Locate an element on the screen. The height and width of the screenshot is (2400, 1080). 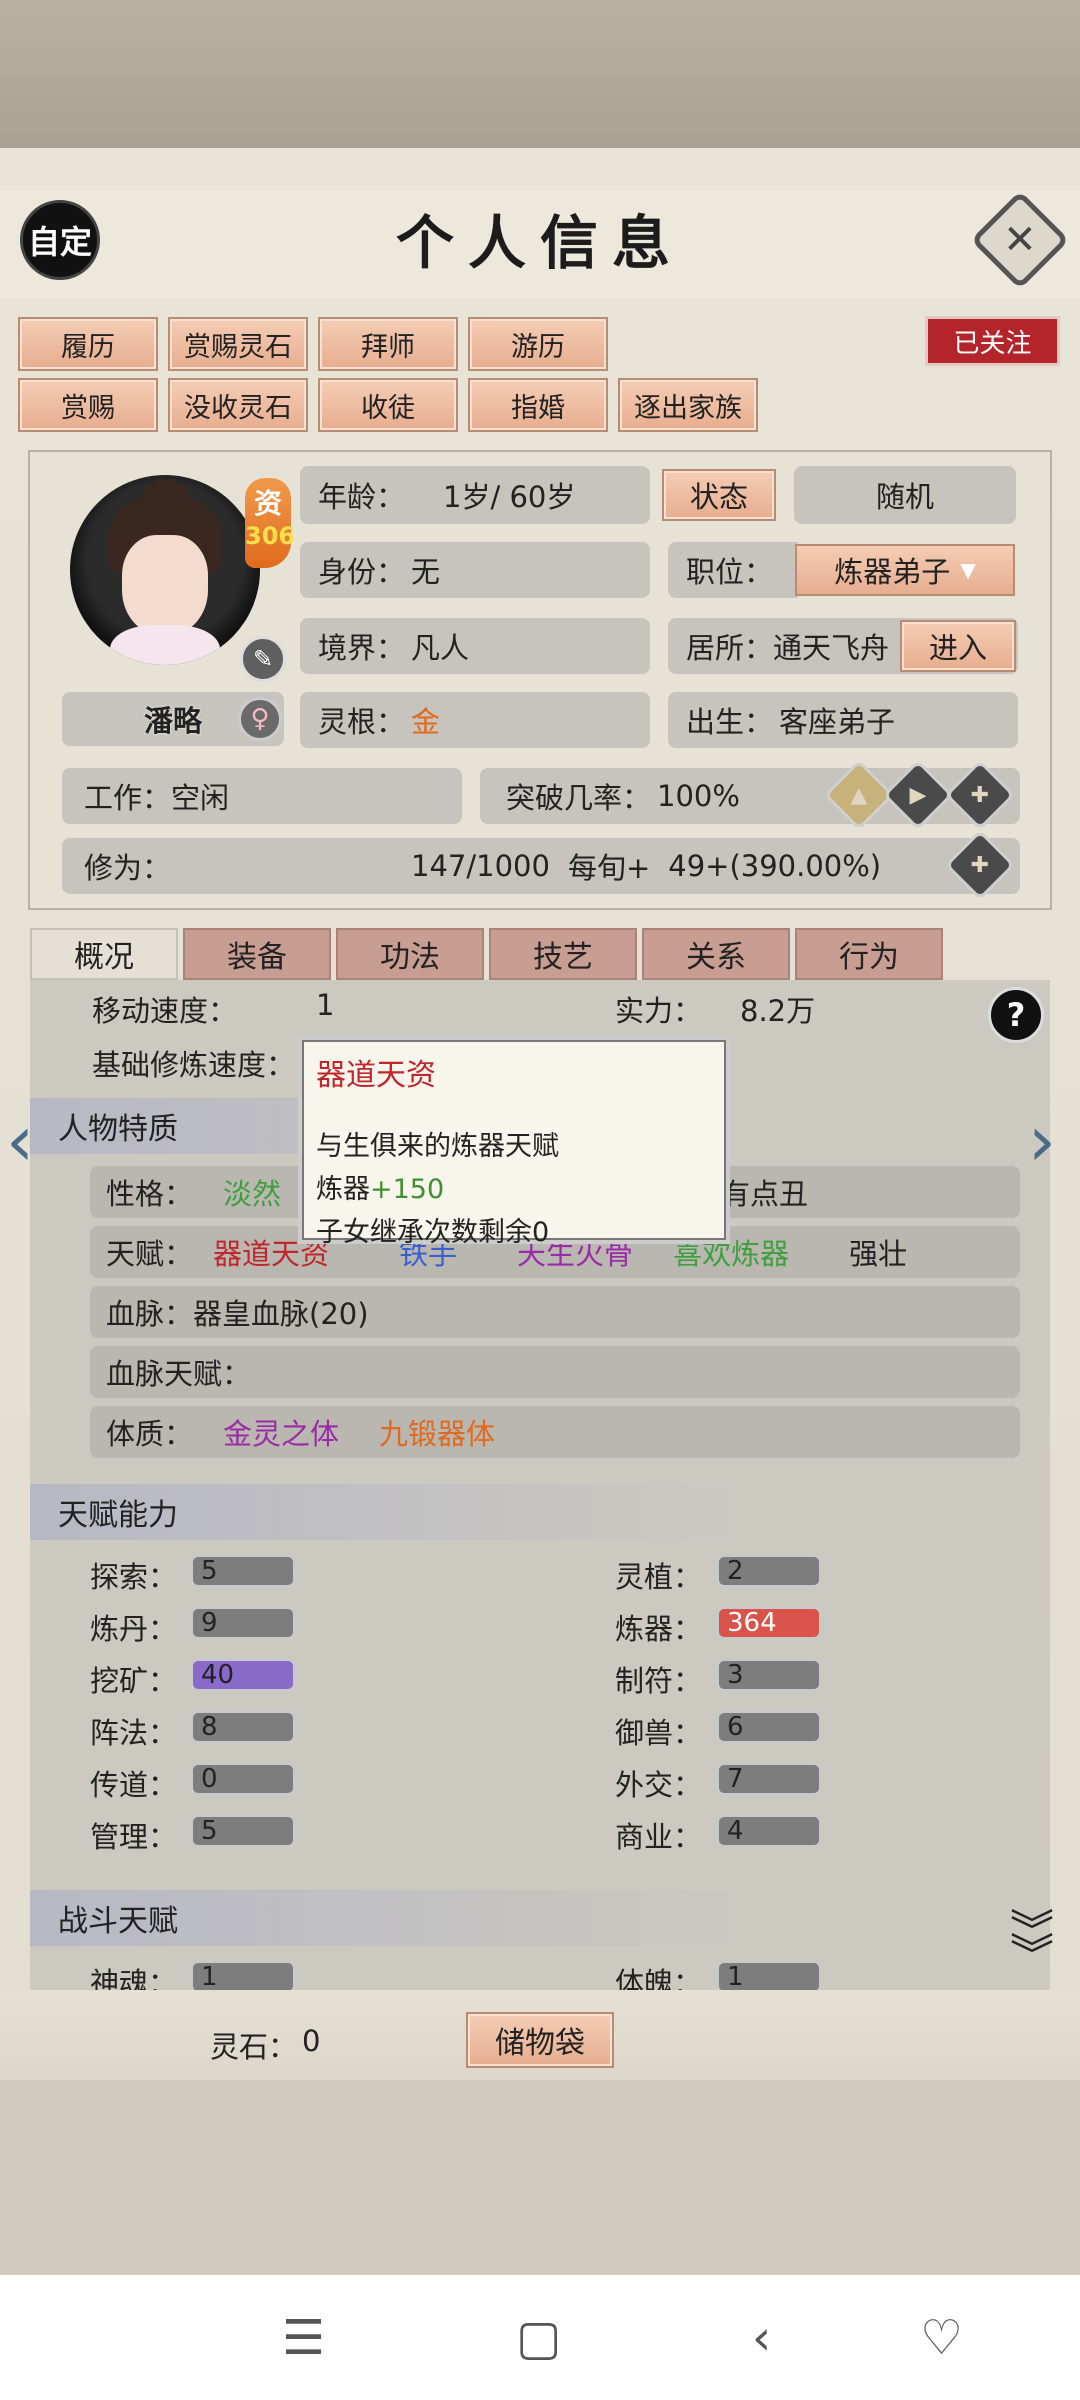
base-speed-label: 基础修炼速度： is located at coordinates (194, 1065).